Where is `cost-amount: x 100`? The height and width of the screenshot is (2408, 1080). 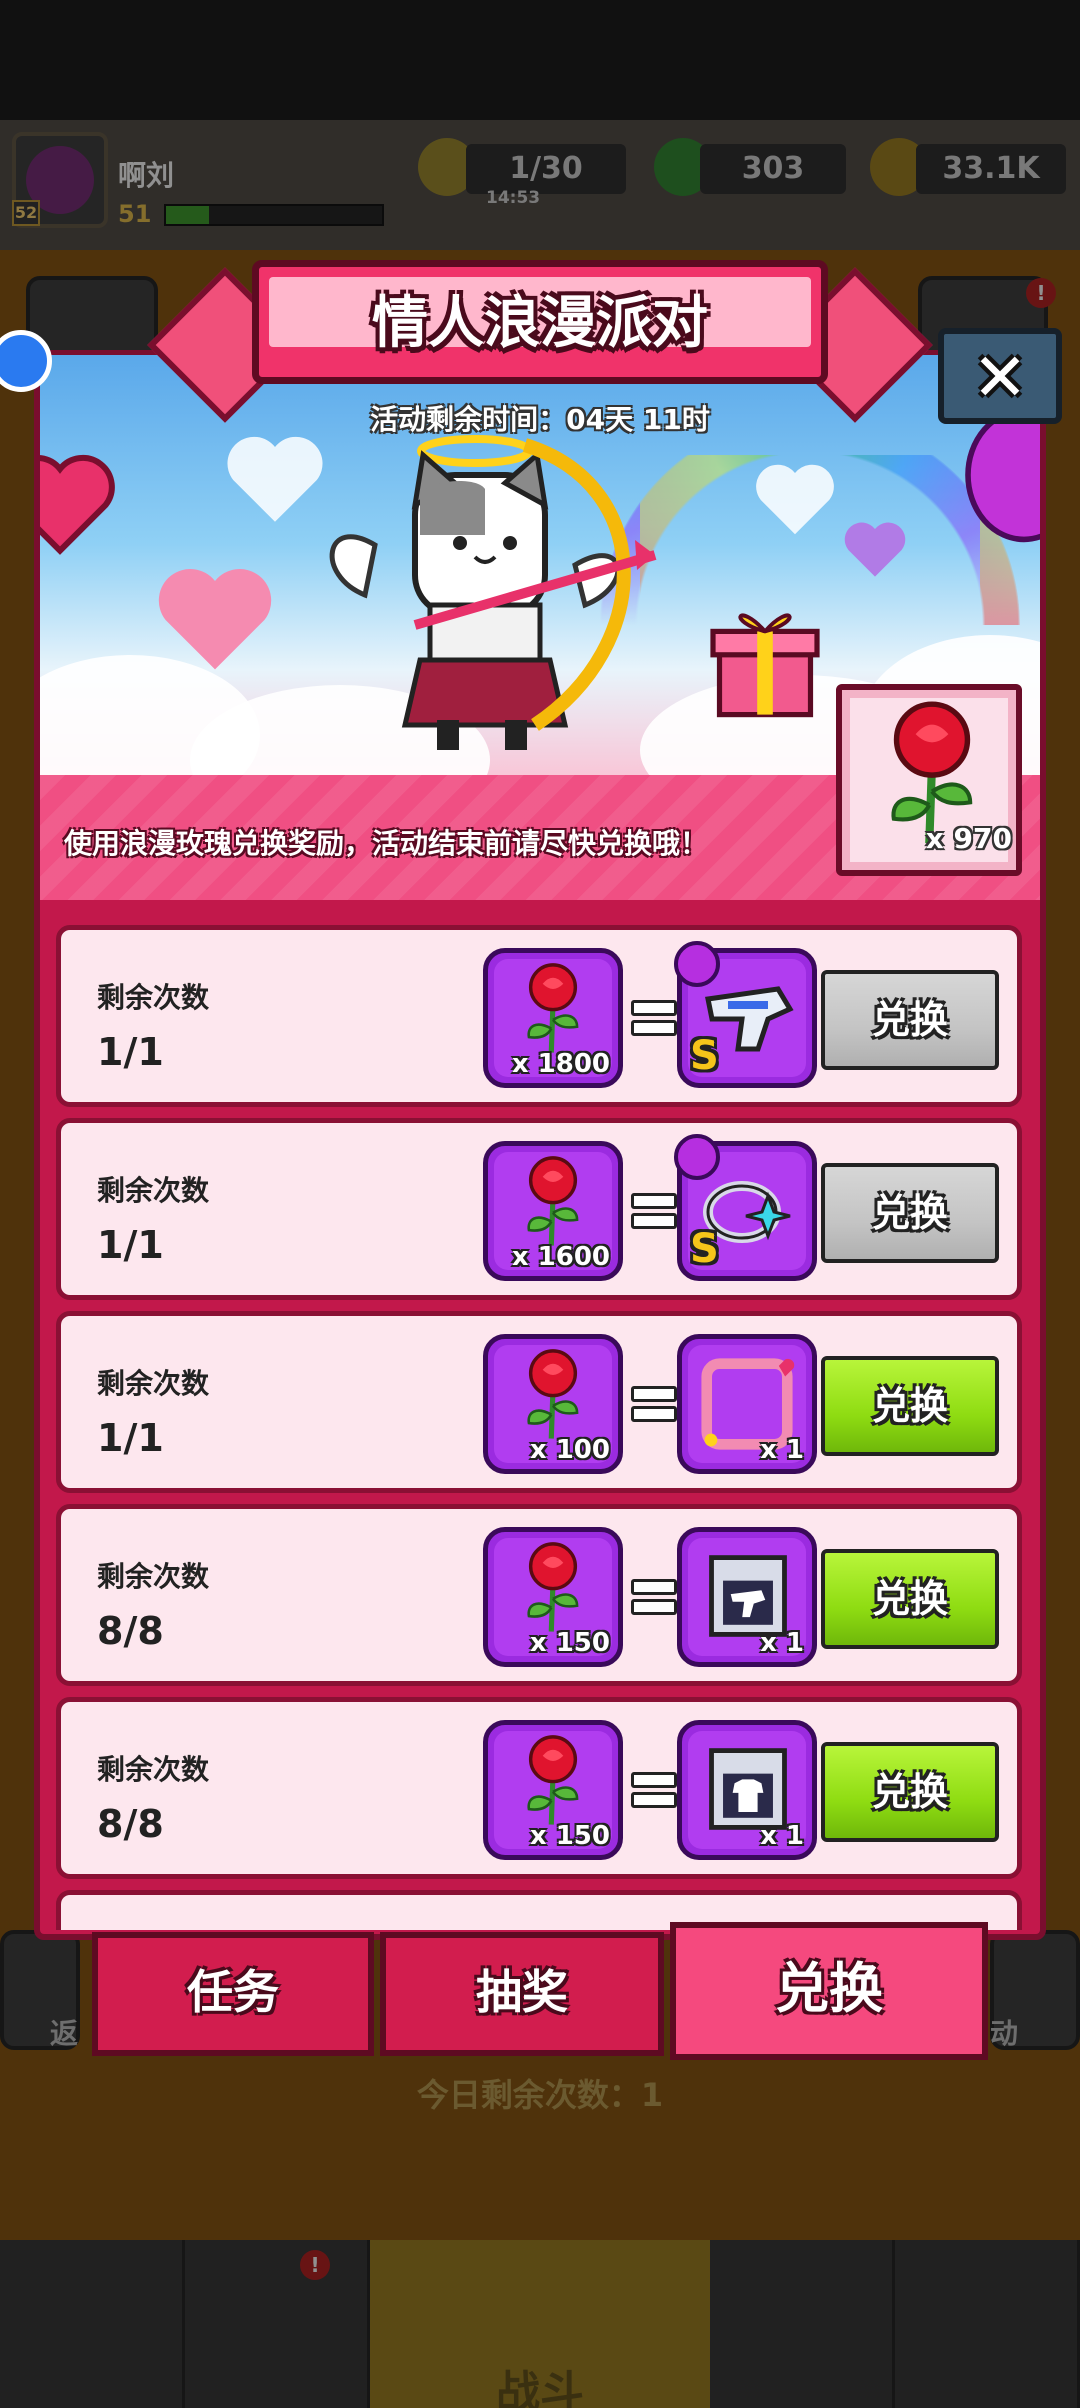
cost-amount: x 100 is located at coordinates (569, 1450).